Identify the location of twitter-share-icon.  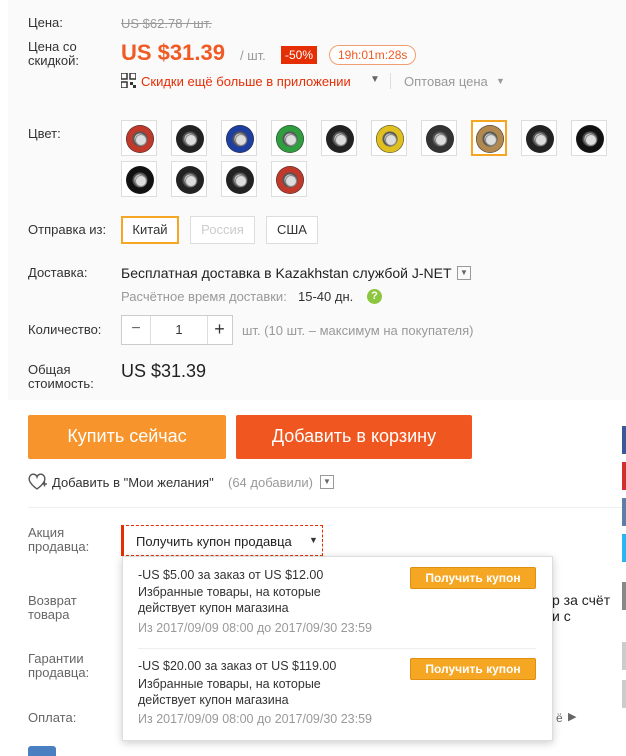
(624, 548).